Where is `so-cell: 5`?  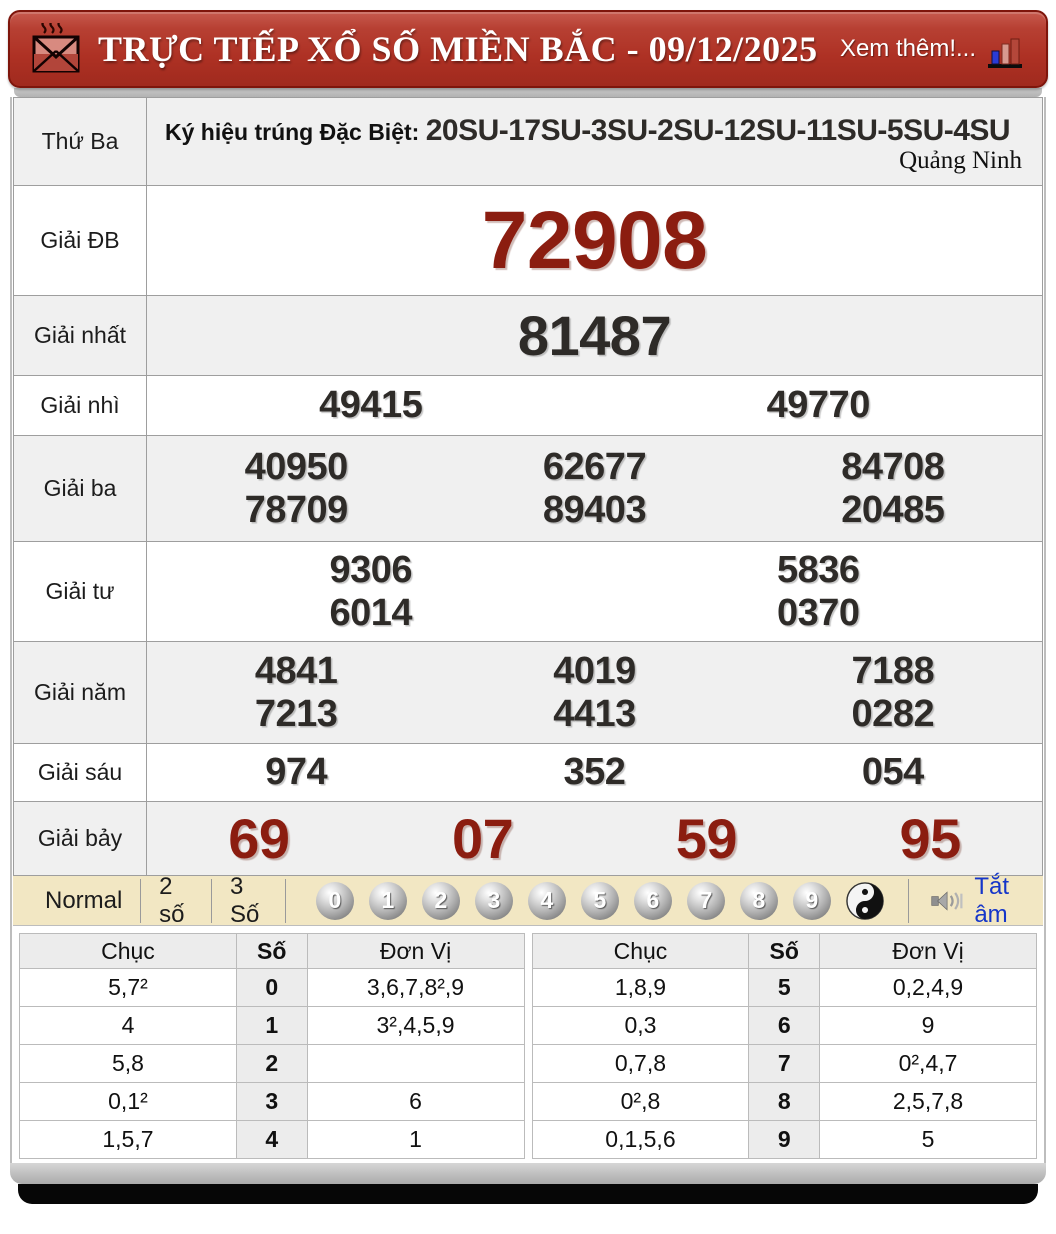
so-cell: 5 is located at coordinates (784, 987).